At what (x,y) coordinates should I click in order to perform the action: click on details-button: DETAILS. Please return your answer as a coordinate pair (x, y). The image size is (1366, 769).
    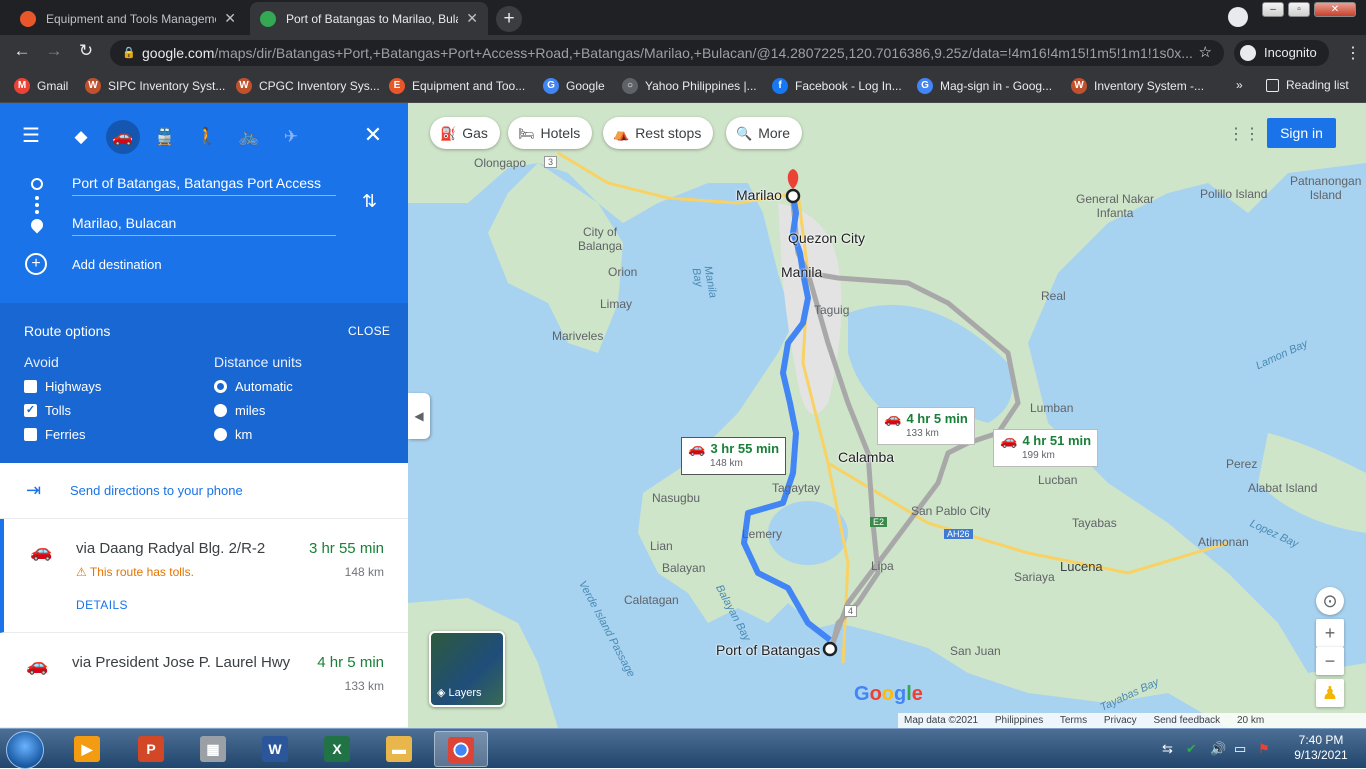
    Looking at the image, I should click on (102, 605).